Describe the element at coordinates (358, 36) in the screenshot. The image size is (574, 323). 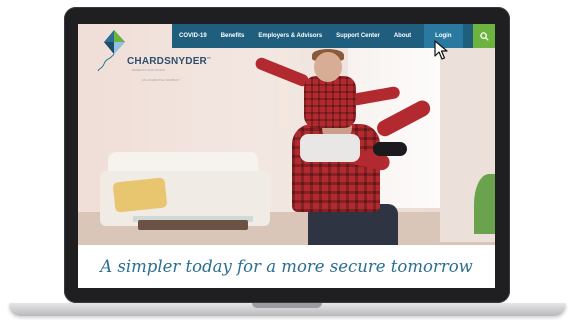
I see `nav-support-center: Support Center` at that location.